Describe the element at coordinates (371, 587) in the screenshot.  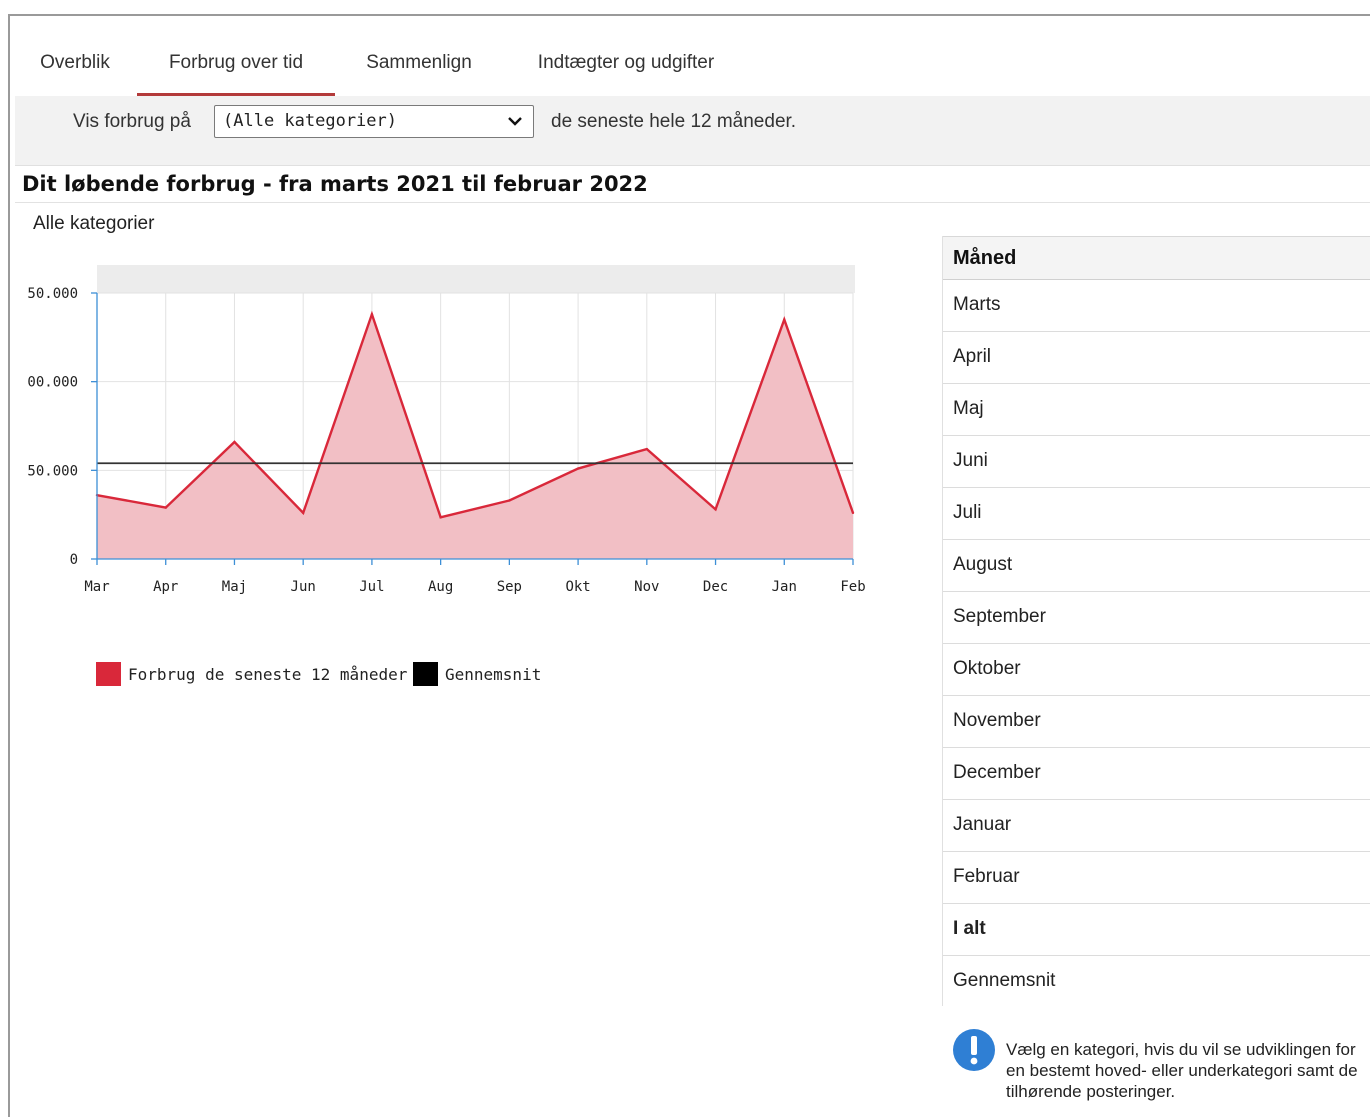
I see `x-tick-label: Jul` at that location.